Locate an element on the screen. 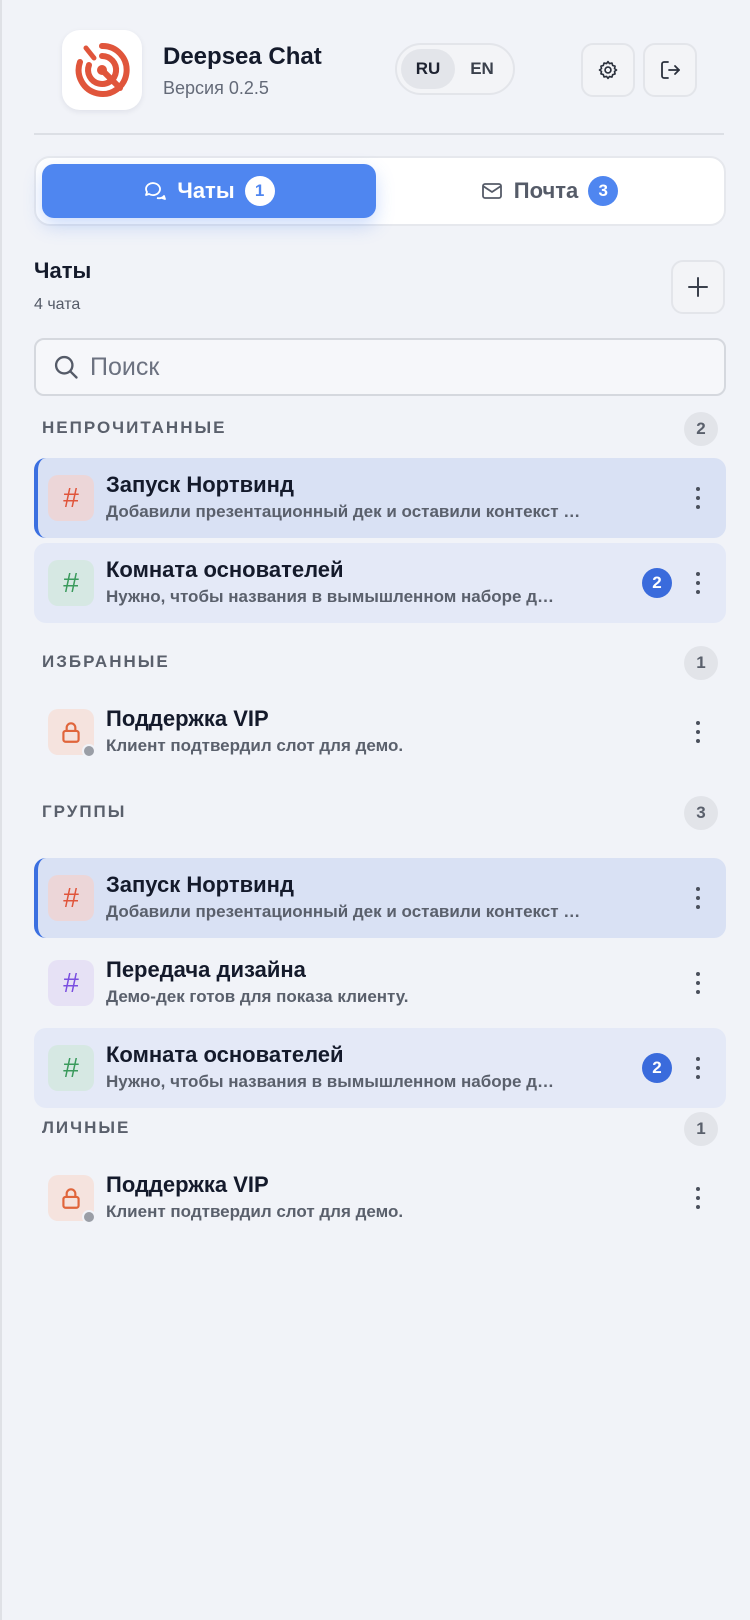 Image resolution: width=750 pixels, height=1620 pixels. lang-en-button: EN is located at coordinates (482, 69).